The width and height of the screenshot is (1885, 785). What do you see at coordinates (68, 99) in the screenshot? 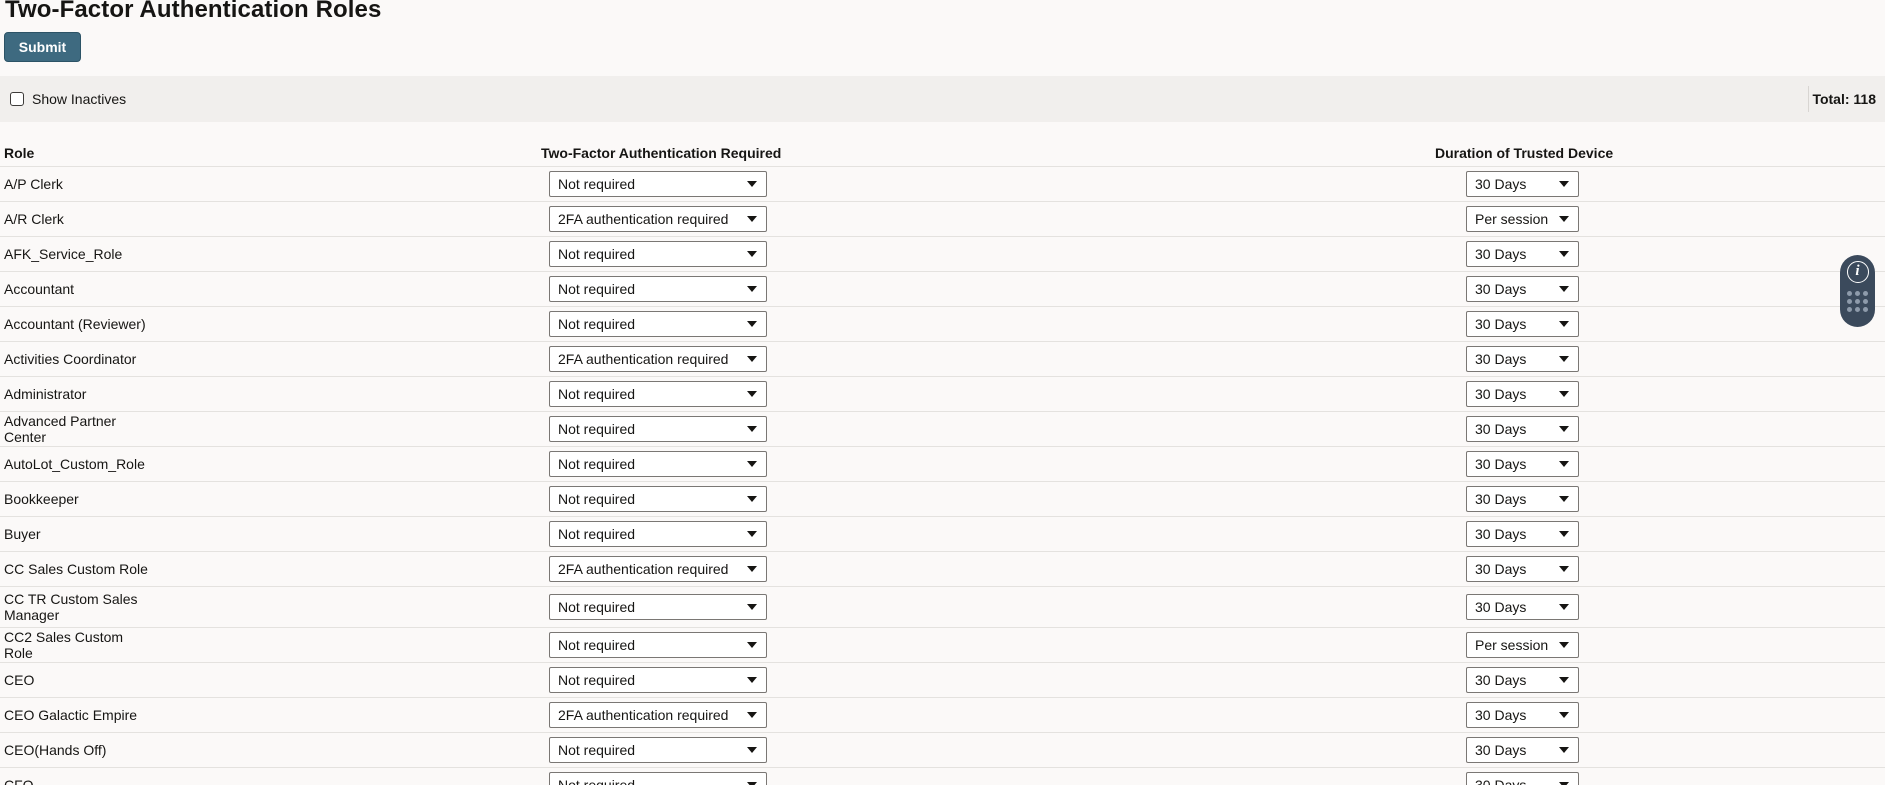
I see `show-inactives-toggle: Show Inactives` at bounding box center [68, 99].